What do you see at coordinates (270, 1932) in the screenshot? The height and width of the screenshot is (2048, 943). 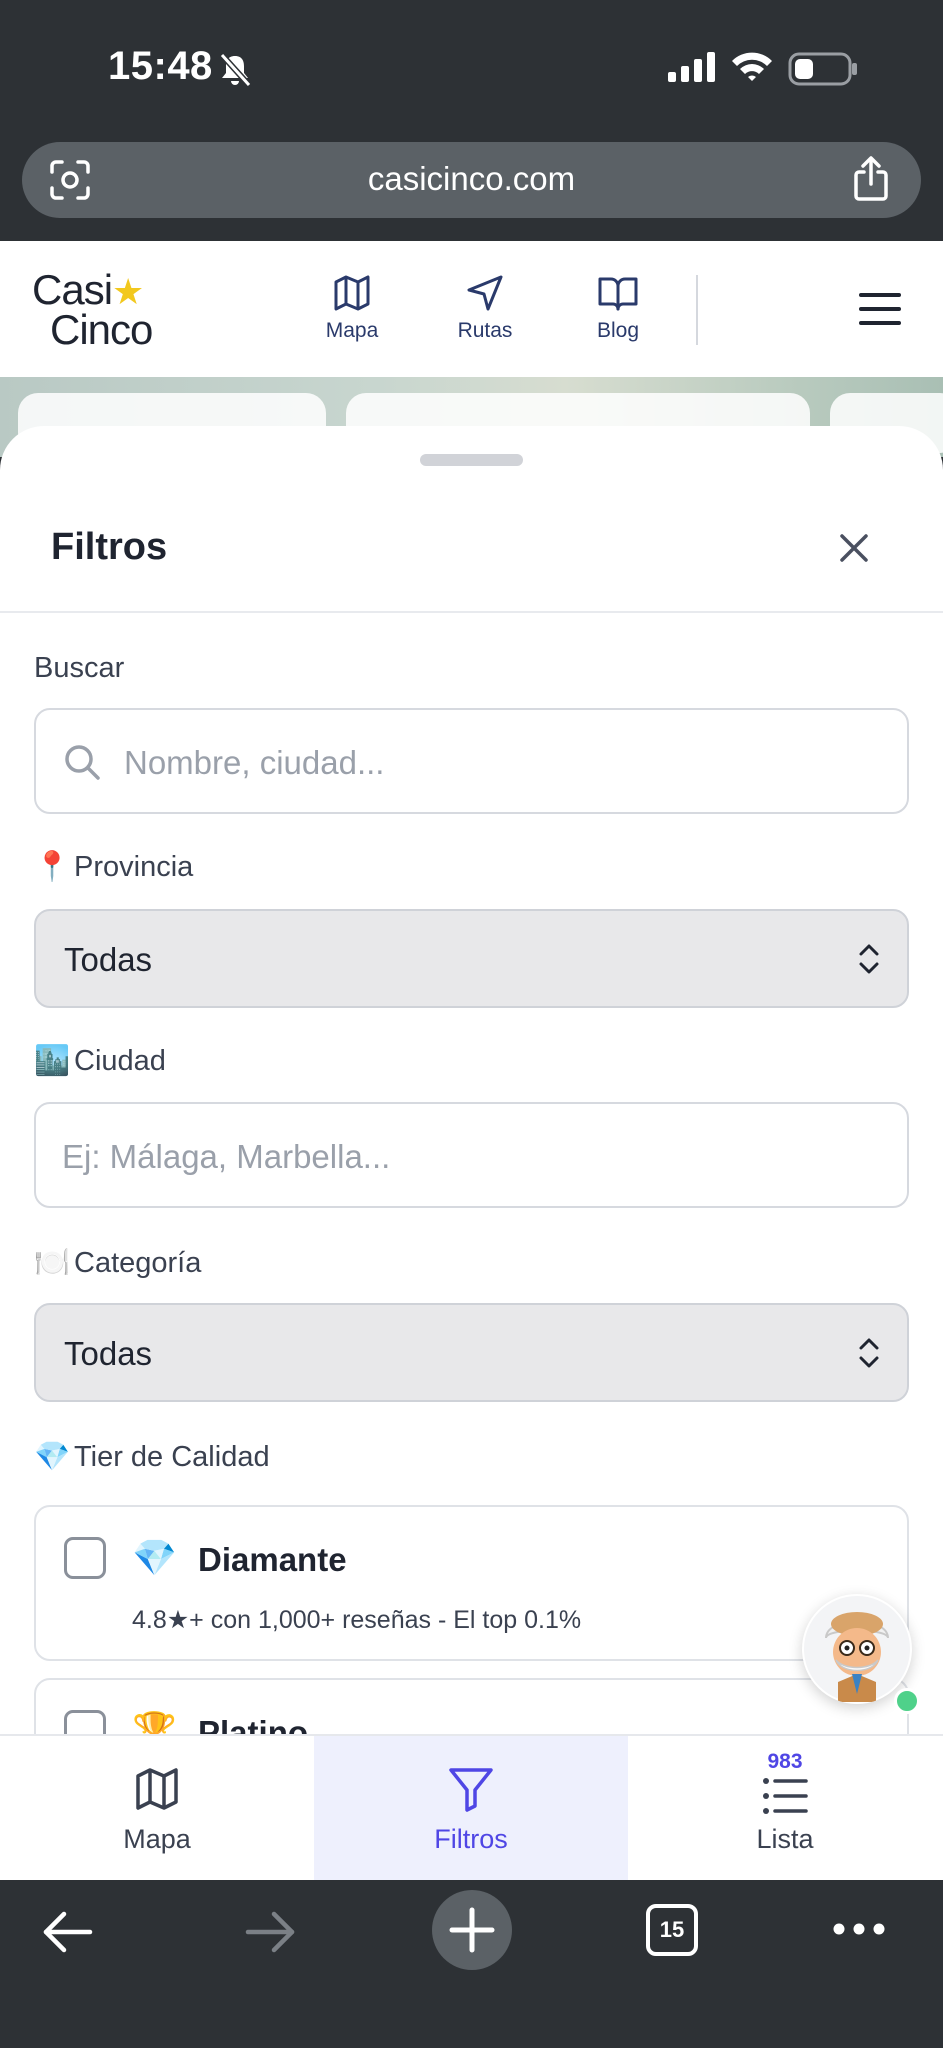 I see `forward-arrow-icon` at bounding box center [270, 1932].